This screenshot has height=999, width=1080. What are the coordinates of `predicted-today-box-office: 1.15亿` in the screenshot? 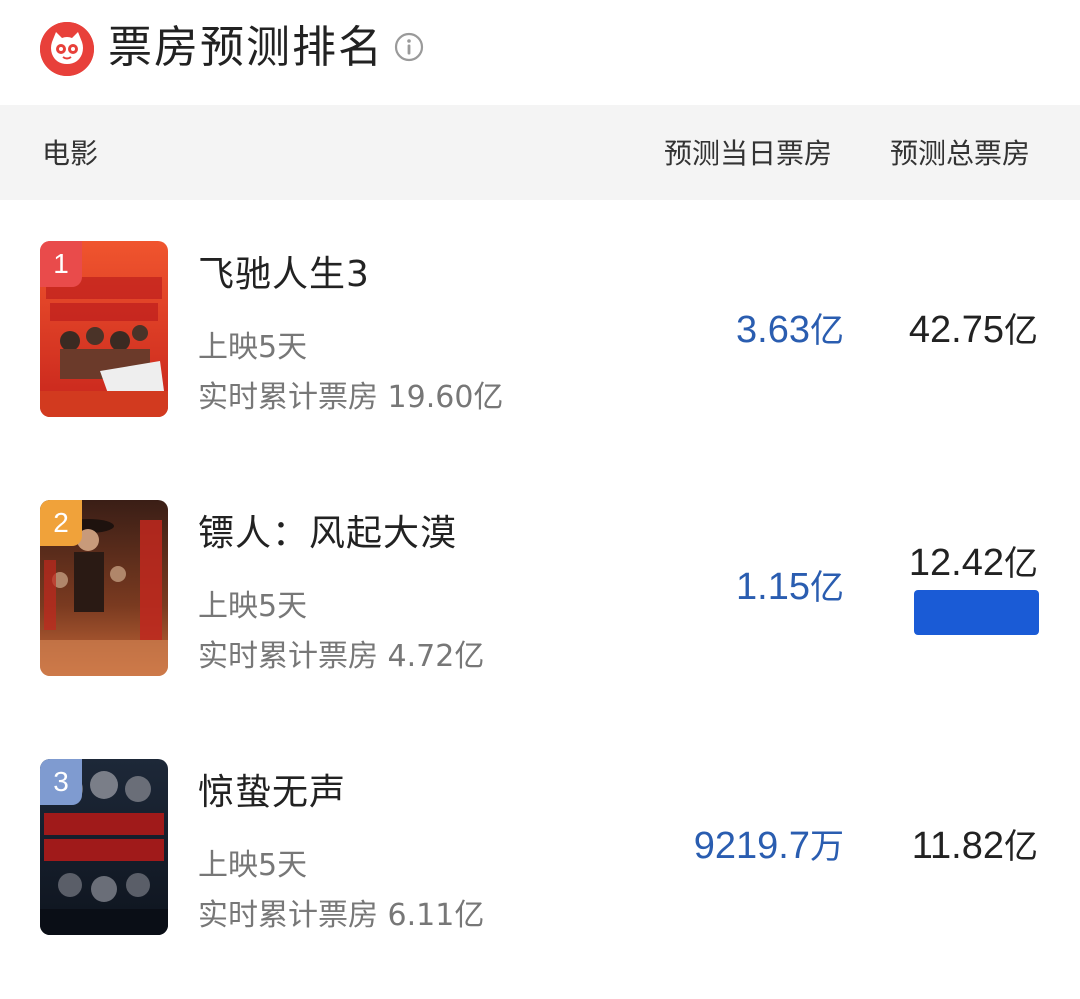 It's located at (790, 587).